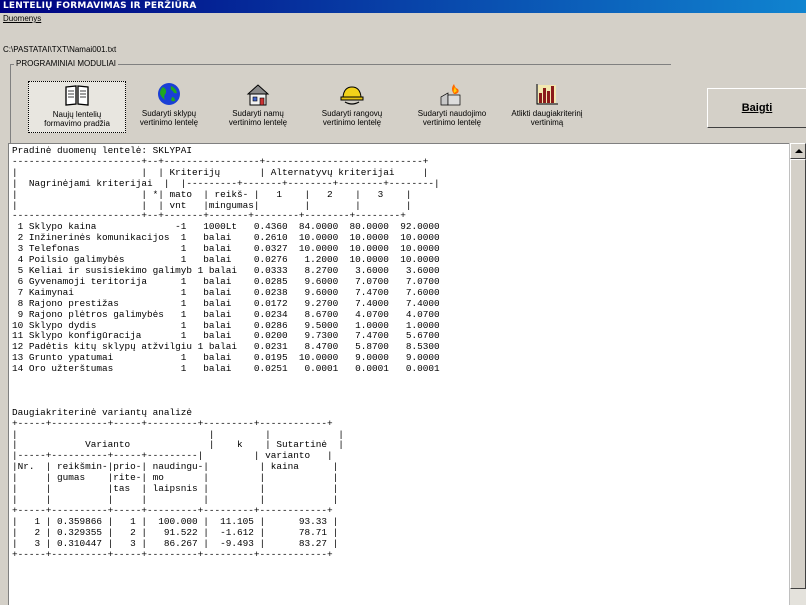  I want to click on new-tables-button: Naujų lentelių formavimo pradžia, so click(77, 107).